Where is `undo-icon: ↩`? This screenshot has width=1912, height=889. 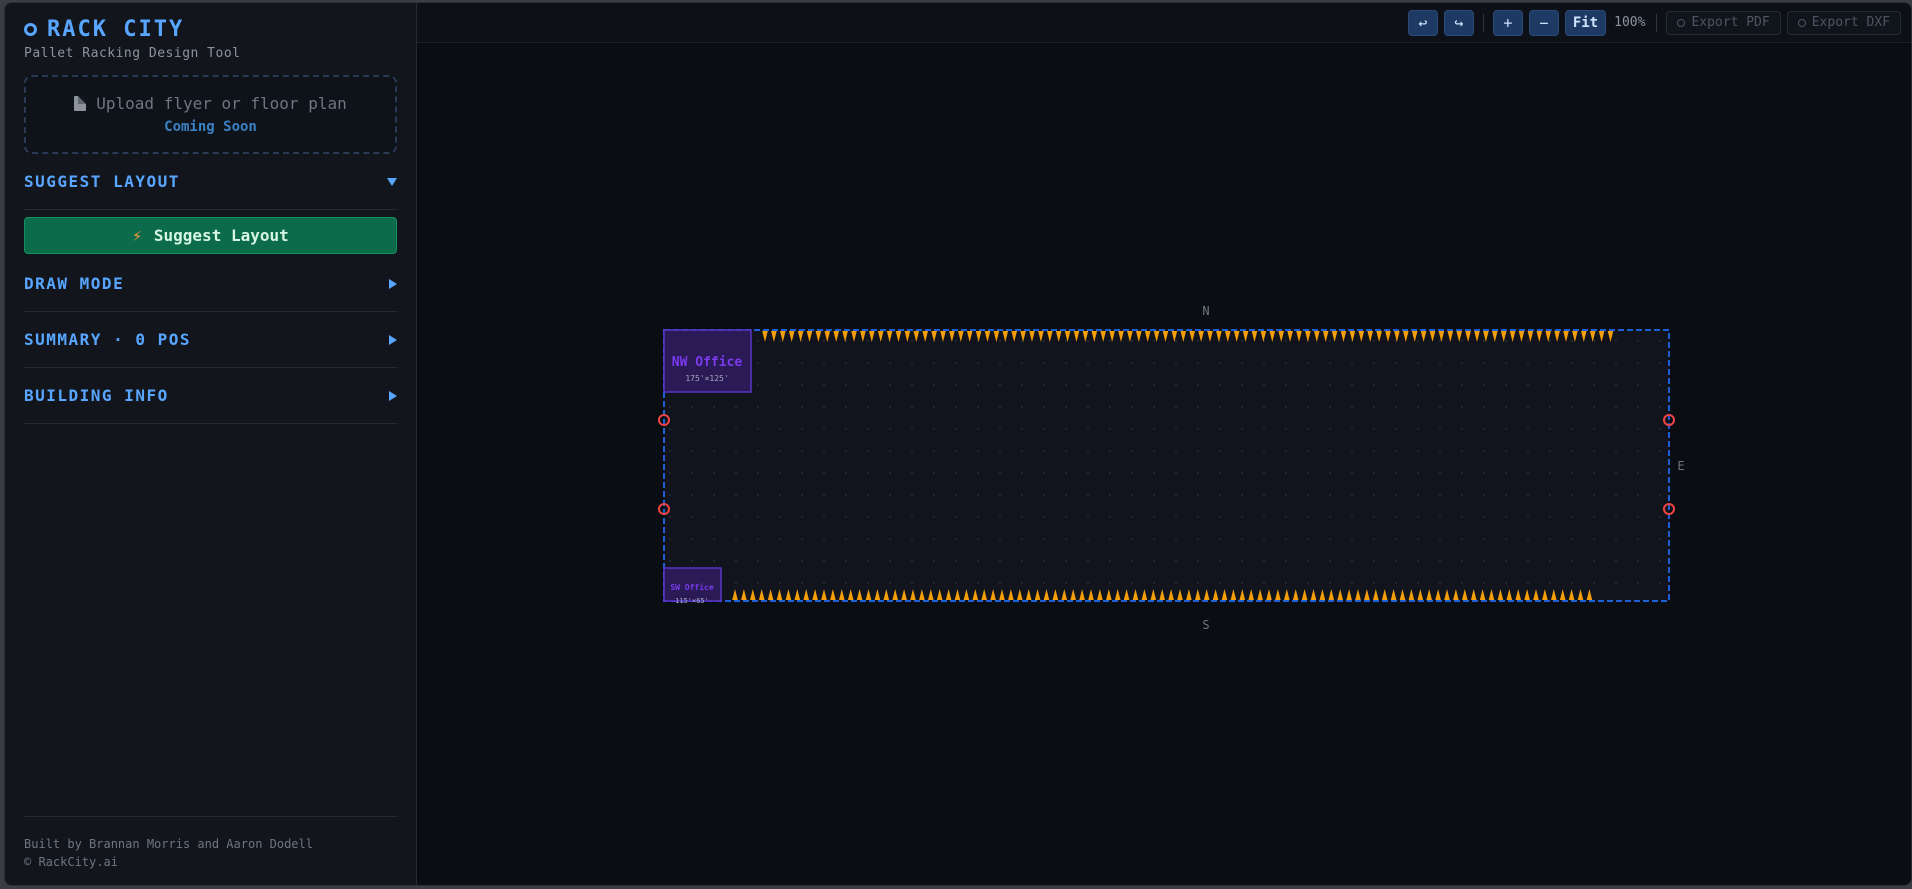 undo-icon: ↩ is located at coordinates (1423, 22).